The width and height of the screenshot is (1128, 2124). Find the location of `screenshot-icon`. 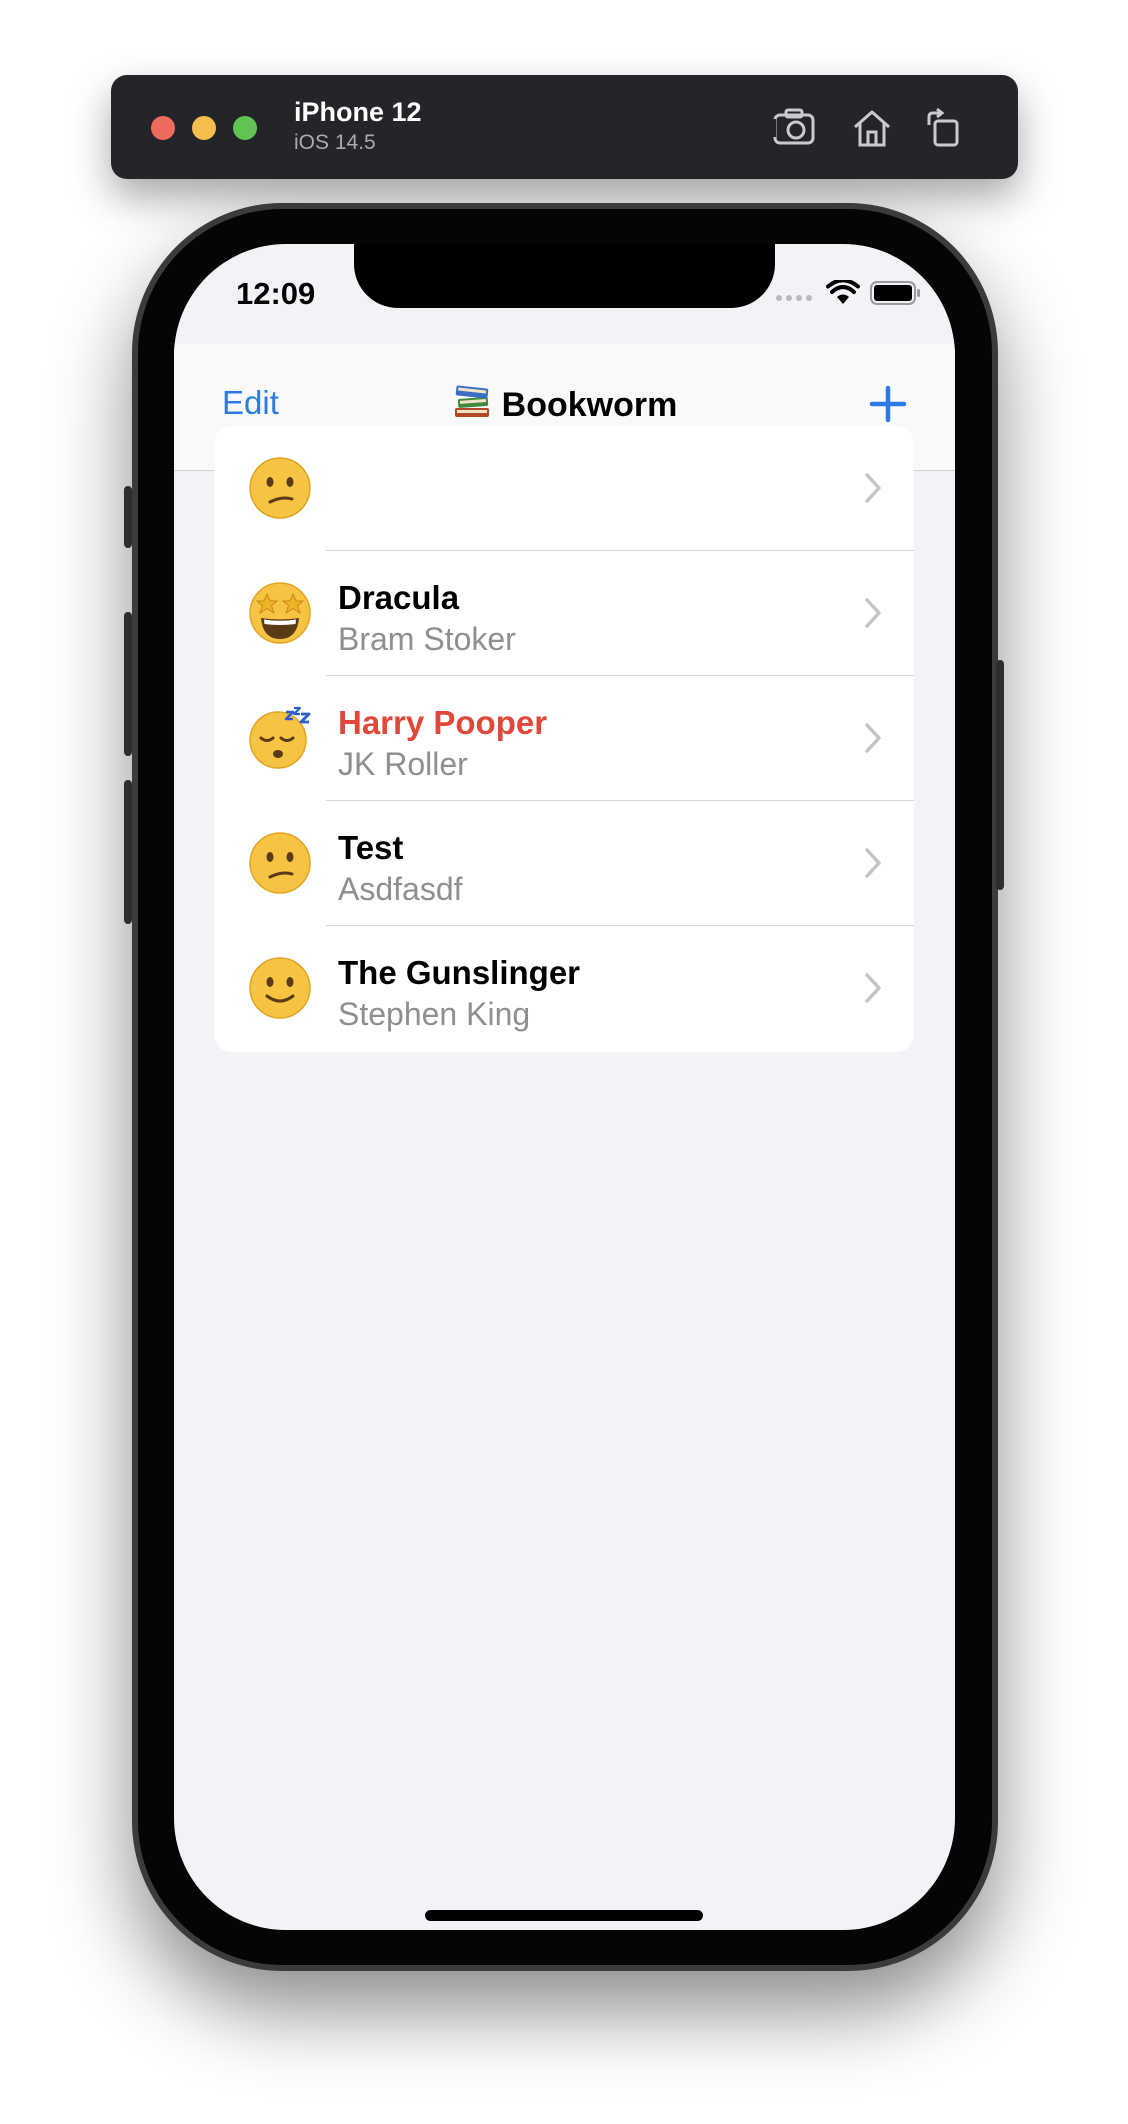

screenshot-icon is located at coordinates (794, 128).